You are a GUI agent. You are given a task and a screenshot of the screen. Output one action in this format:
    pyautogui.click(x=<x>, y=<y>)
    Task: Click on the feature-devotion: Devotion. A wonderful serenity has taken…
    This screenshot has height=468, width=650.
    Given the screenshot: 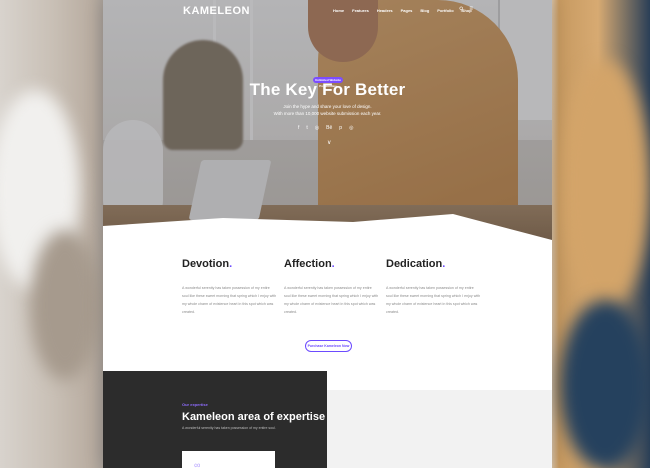 What is the action you would take?
    pyautogui.click(x=229, y=286)
    